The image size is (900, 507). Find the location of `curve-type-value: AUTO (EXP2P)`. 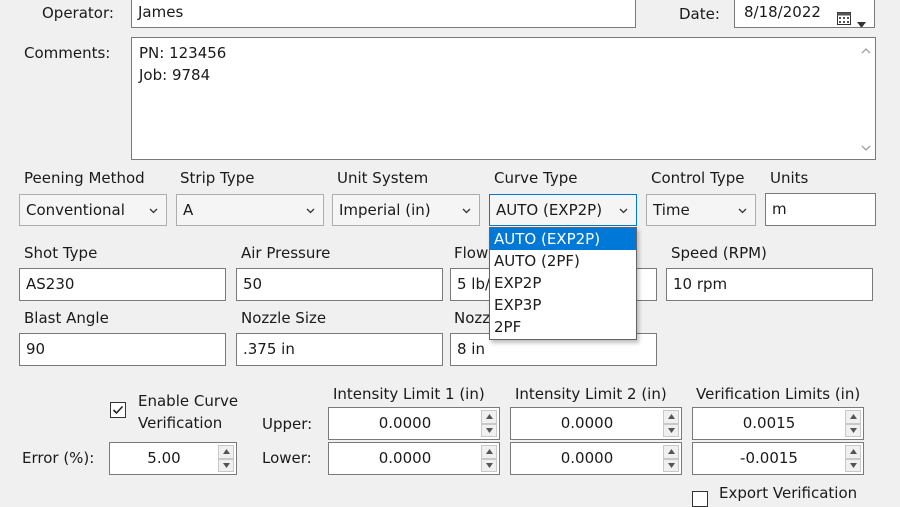

curve-type-value: AUTO (EXP2P) is located at coordinates (549, 210).